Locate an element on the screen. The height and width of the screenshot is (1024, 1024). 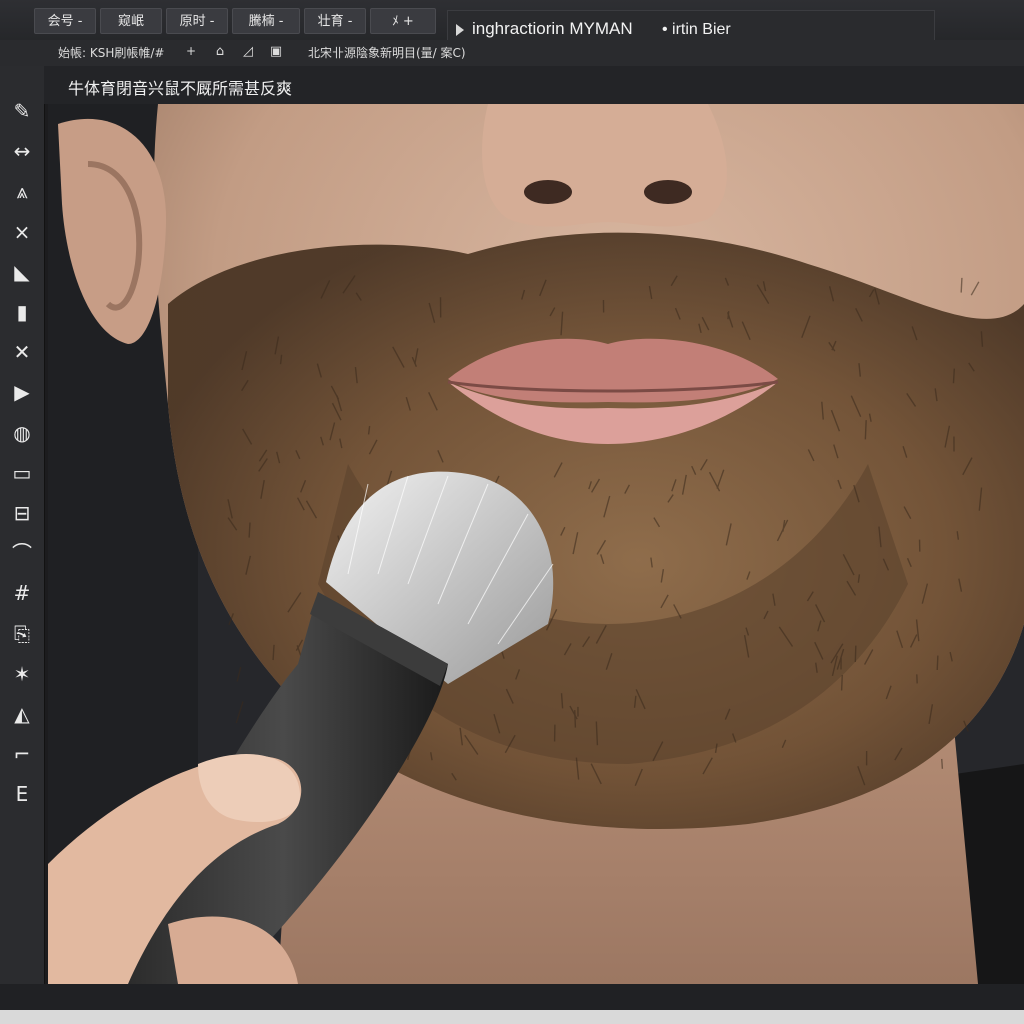
tool-strip: ✎ ↔ ⩓ × ◣ ▮ ✕ ▶ ◍ ▭ ⊟ ⌒ # ⎘ ✶ ◭ ⌐ E is located at coordinates (22, 545).